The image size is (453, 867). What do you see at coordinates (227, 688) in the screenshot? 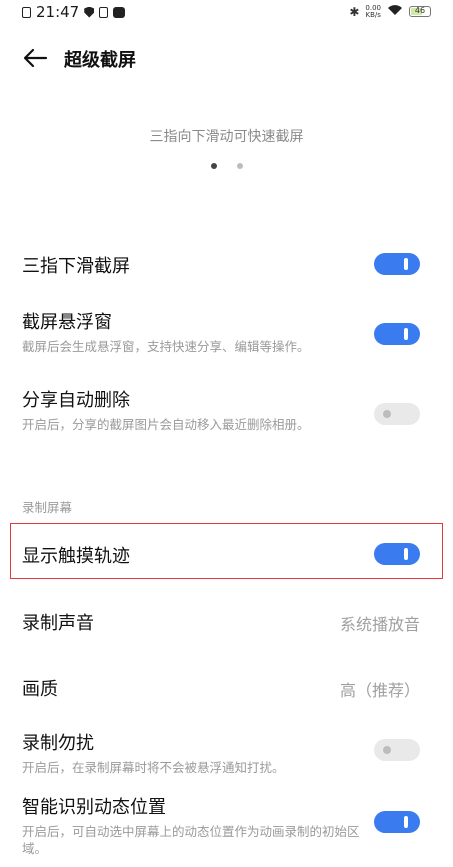
I see `setting-quality: 画质 高（推荐）` at bounding box center [227, 688].